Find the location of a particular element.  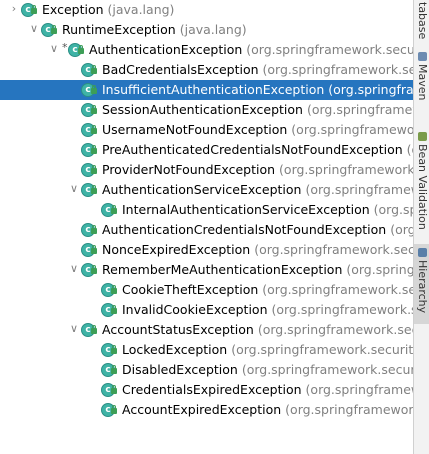

class-name: InvalidCookieException is located at coordinates (195, 309).